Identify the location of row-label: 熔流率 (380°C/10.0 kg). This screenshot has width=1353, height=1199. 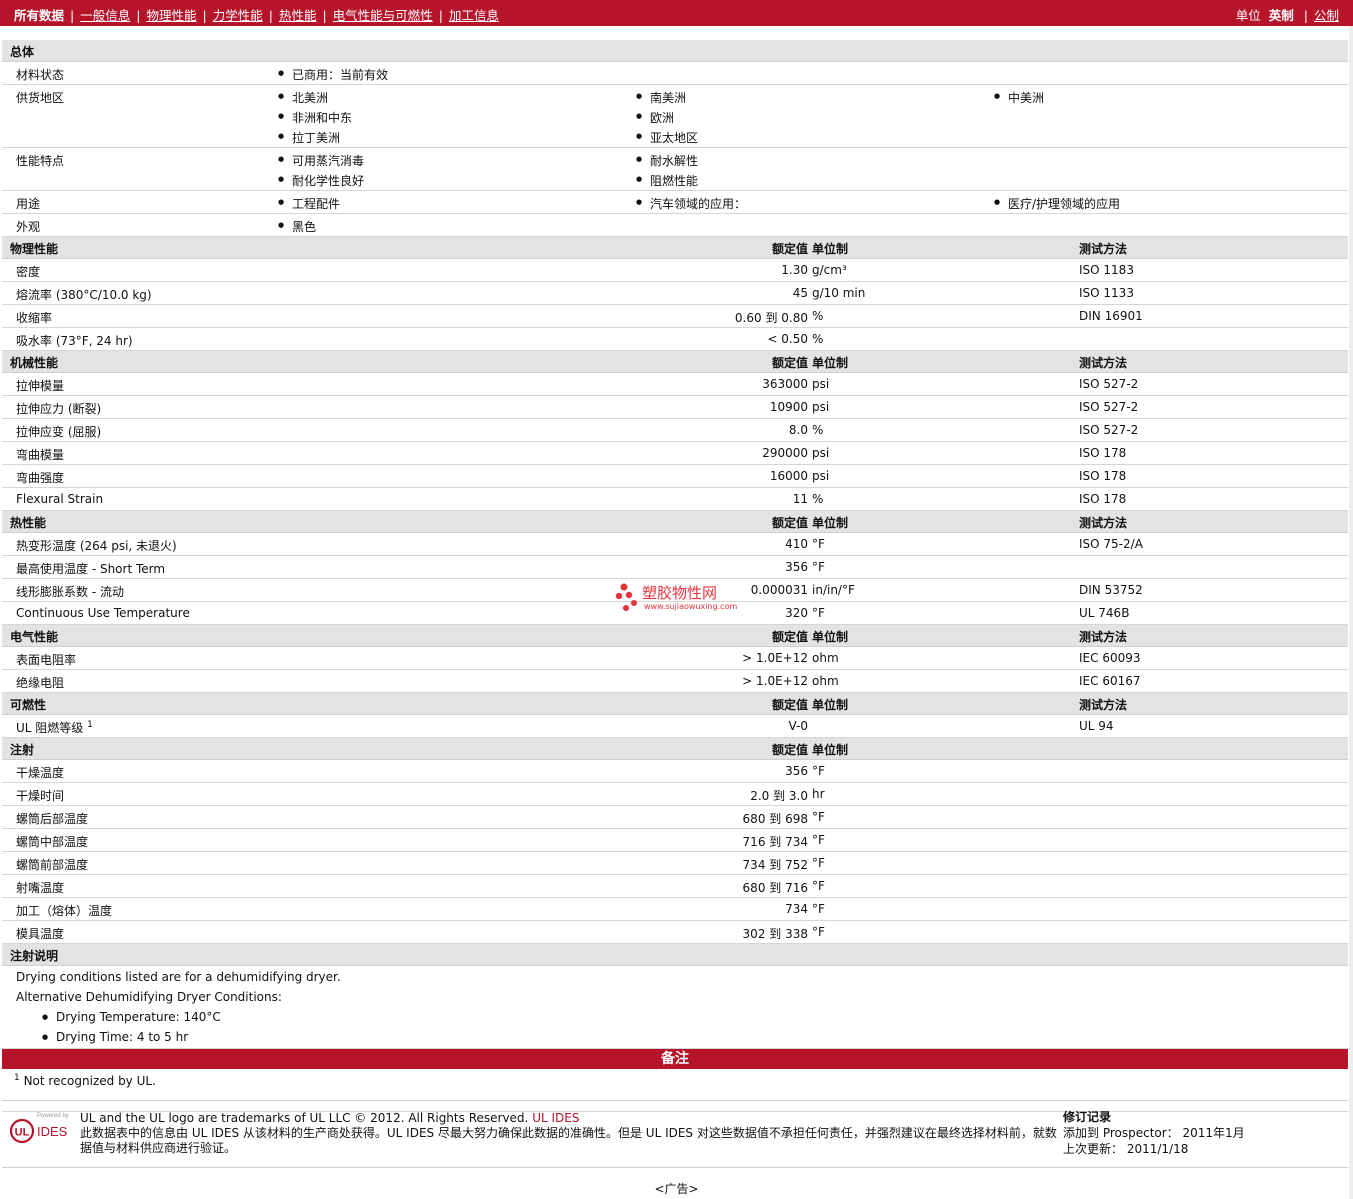
(84, 295).